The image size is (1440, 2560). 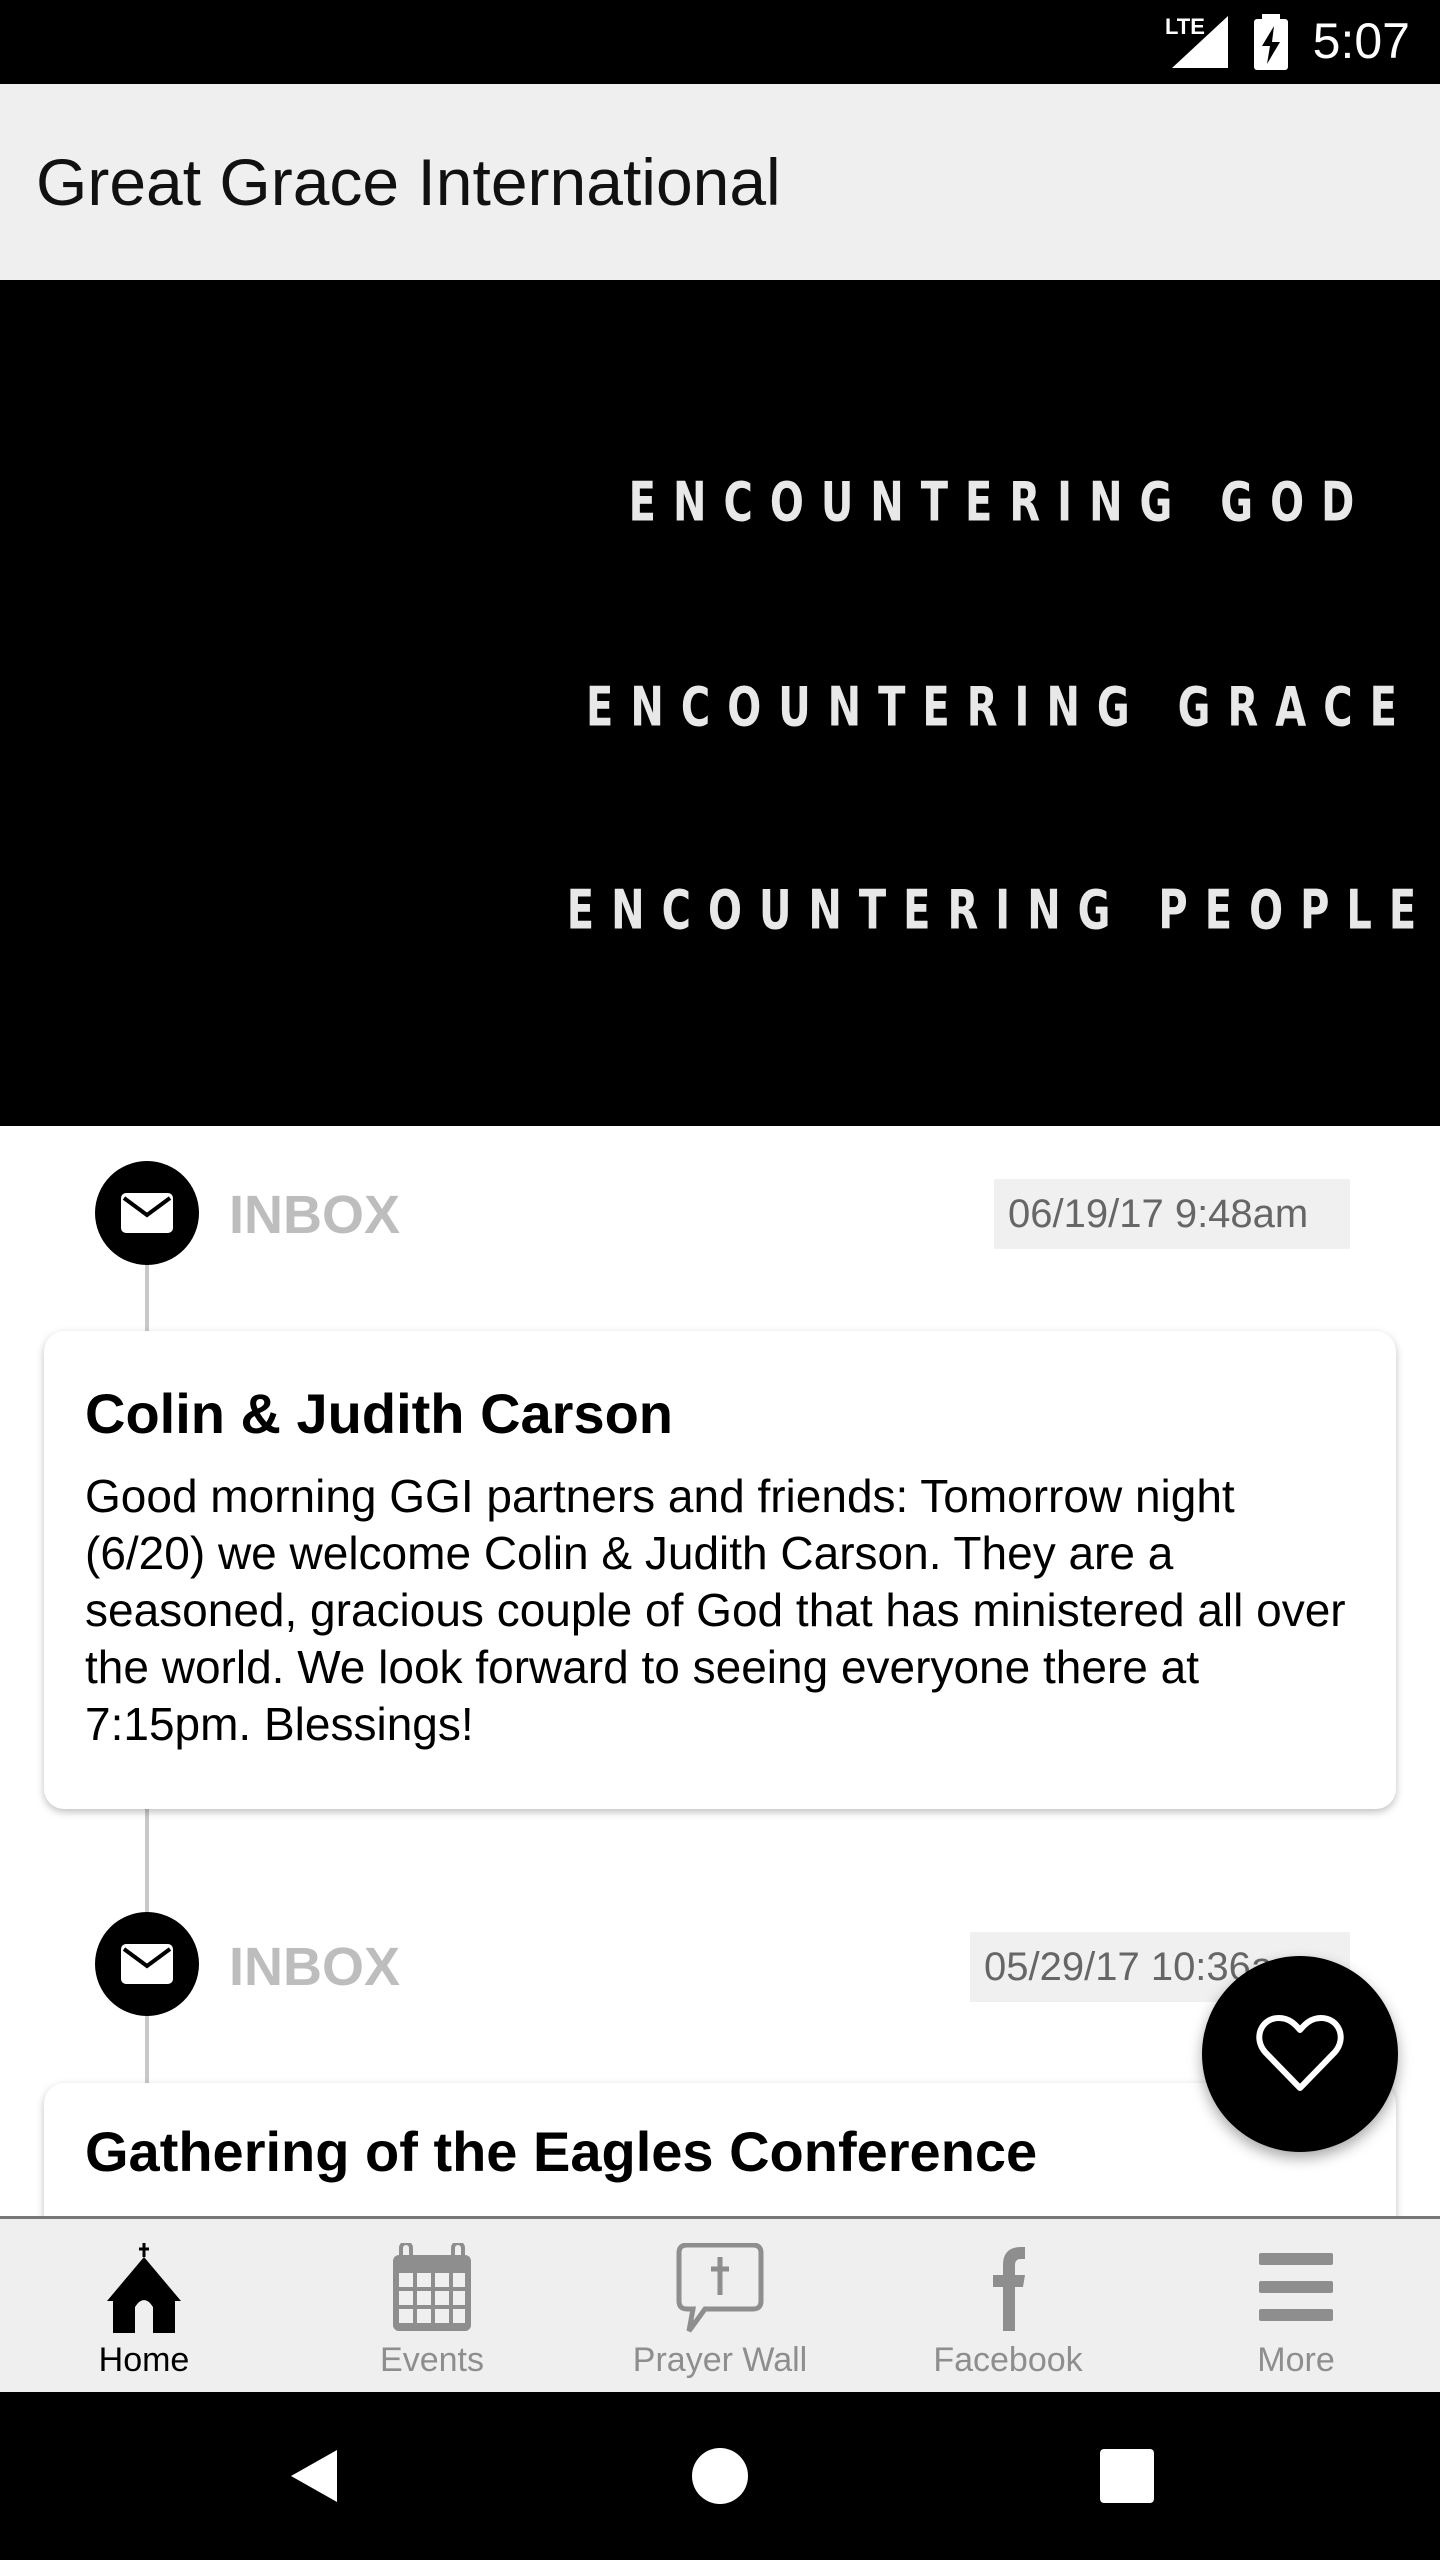 I want to click on favorite-button, so click(x=1300, y=2054).